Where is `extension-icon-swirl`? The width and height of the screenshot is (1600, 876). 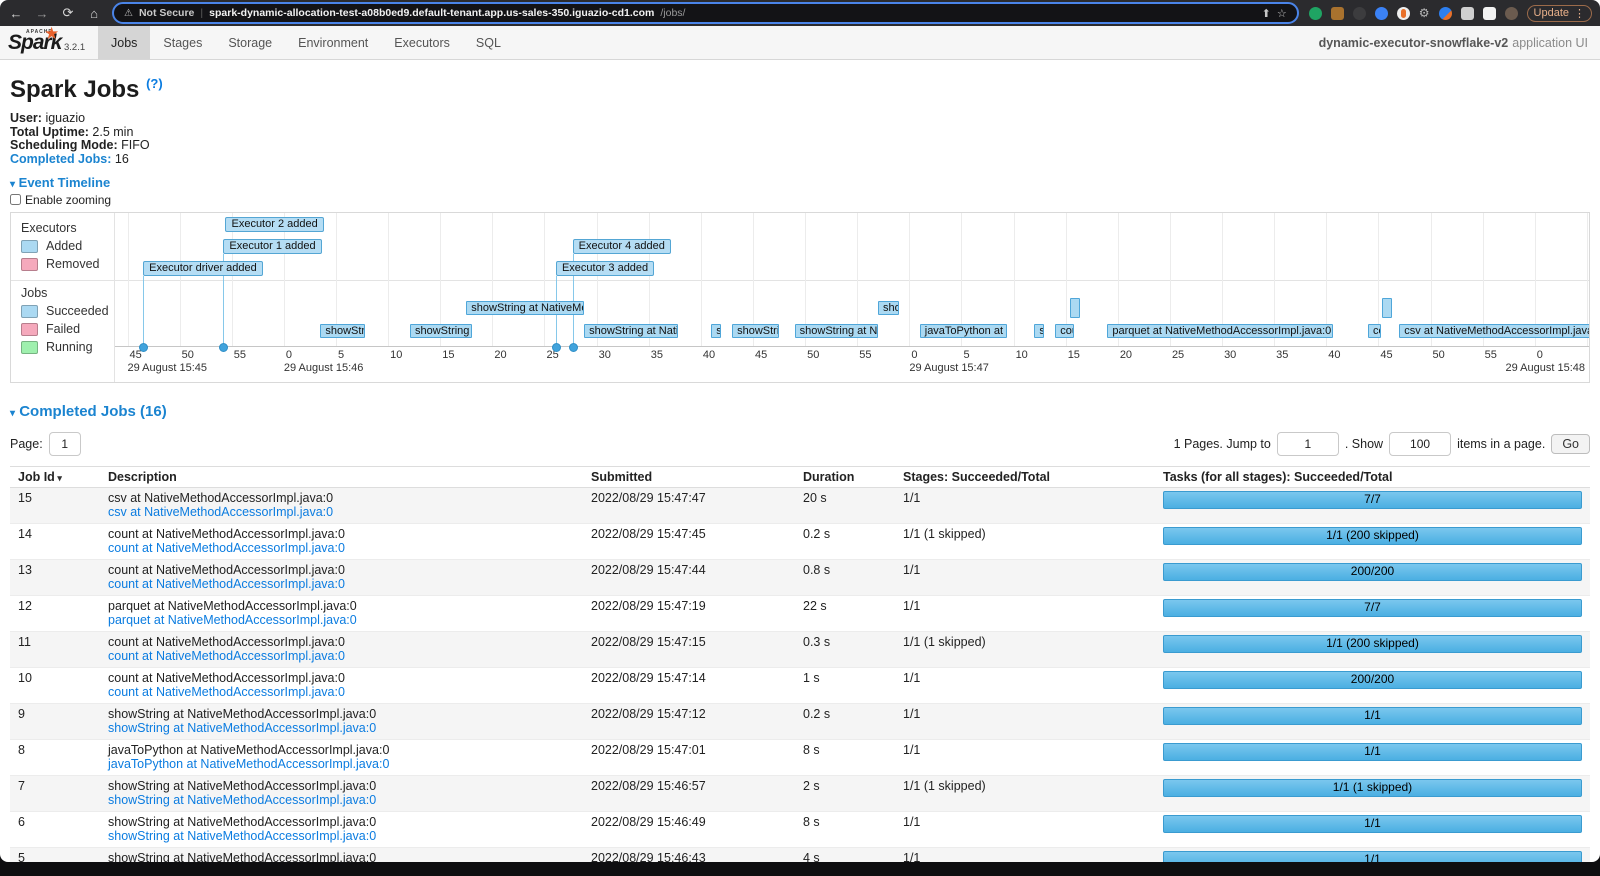
extension-icon-swirl is located at coordinates (1445, 13).